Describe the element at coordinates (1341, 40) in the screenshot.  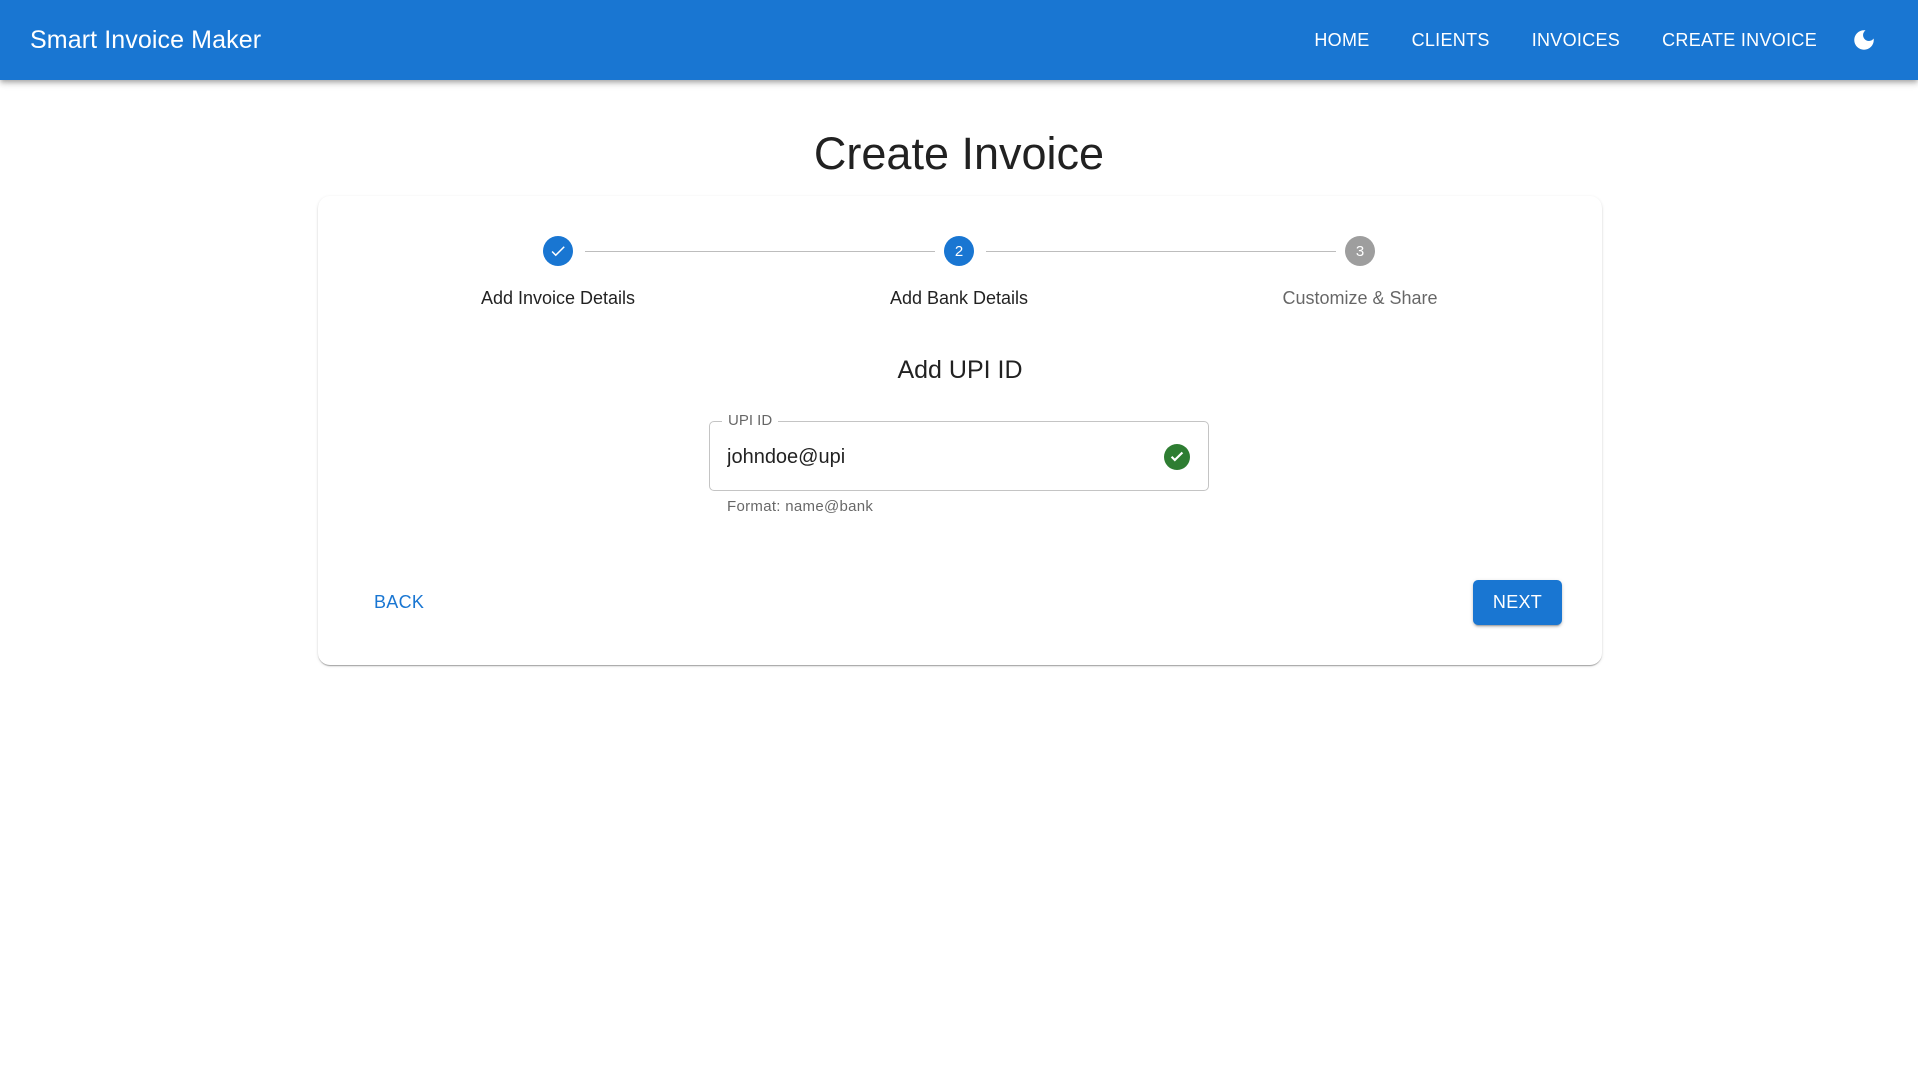
I see `nav-home: HOME` at that location.